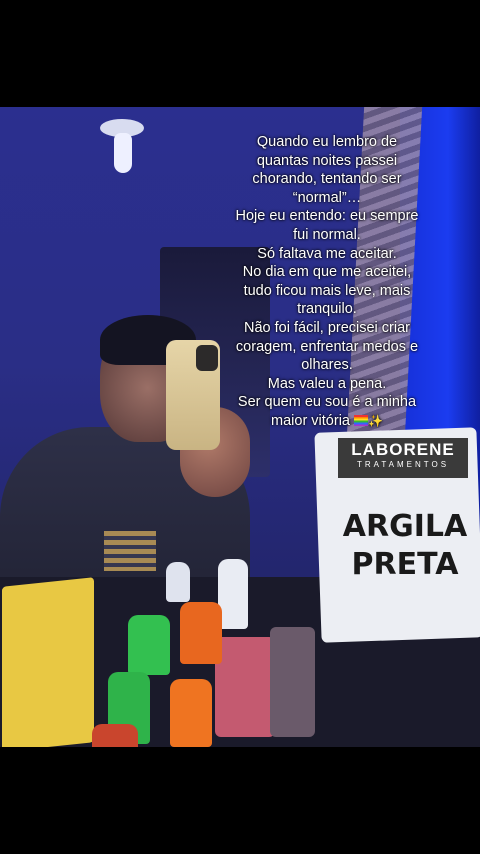 Image resolution: width=480 pixels, height=854 pixels. Describe the element at coordinates (327, 234) in the screenshot. I see `caption-line: fui normal.` at that location.